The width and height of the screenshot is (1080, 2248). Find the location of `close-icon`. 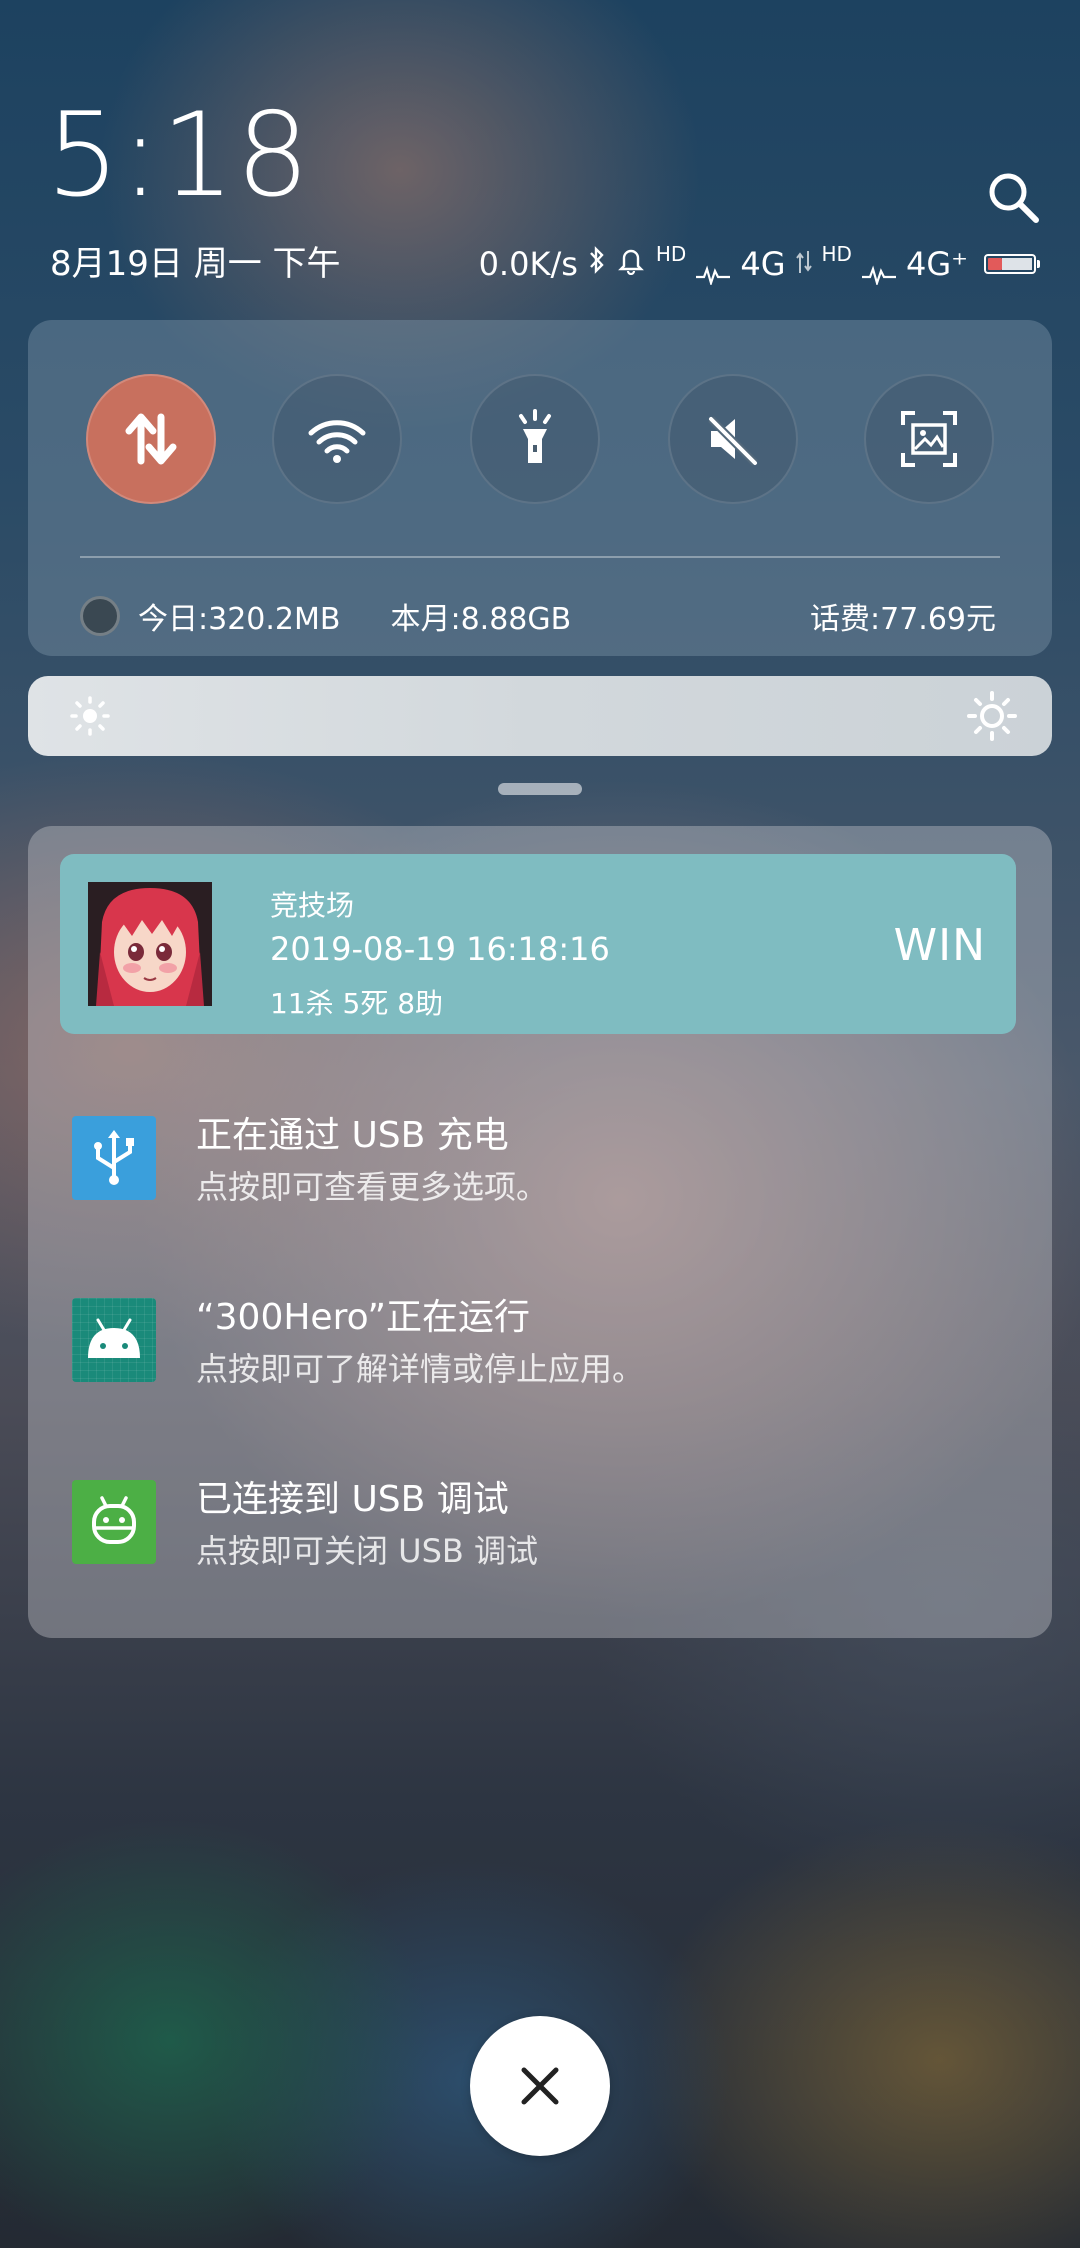

close-icon is located at coordinates (540, 2086).